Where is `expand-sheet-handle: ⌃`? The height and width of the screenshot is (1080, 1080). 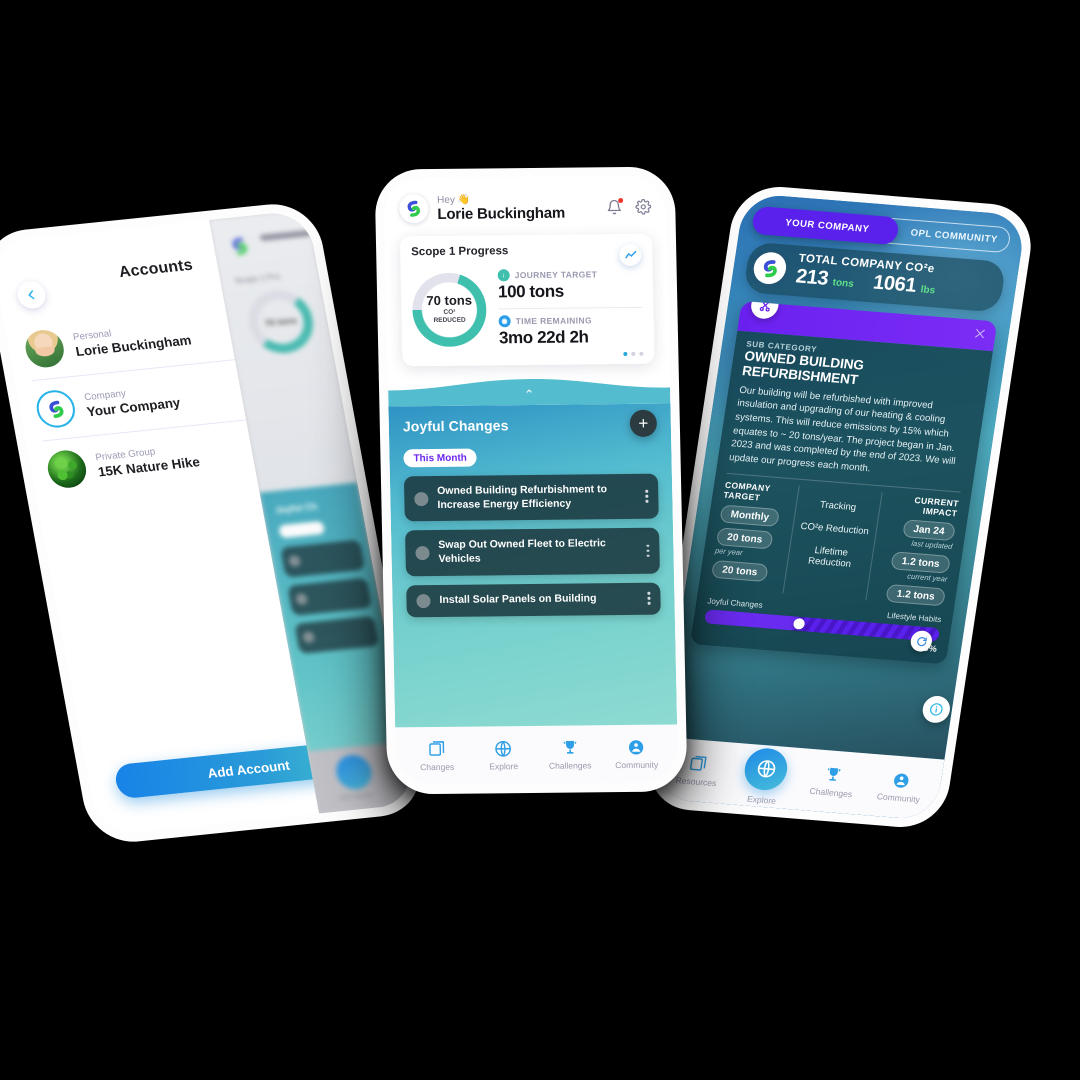 expand-sheet-handle: ⌃ is located at coordinates (529, 394).